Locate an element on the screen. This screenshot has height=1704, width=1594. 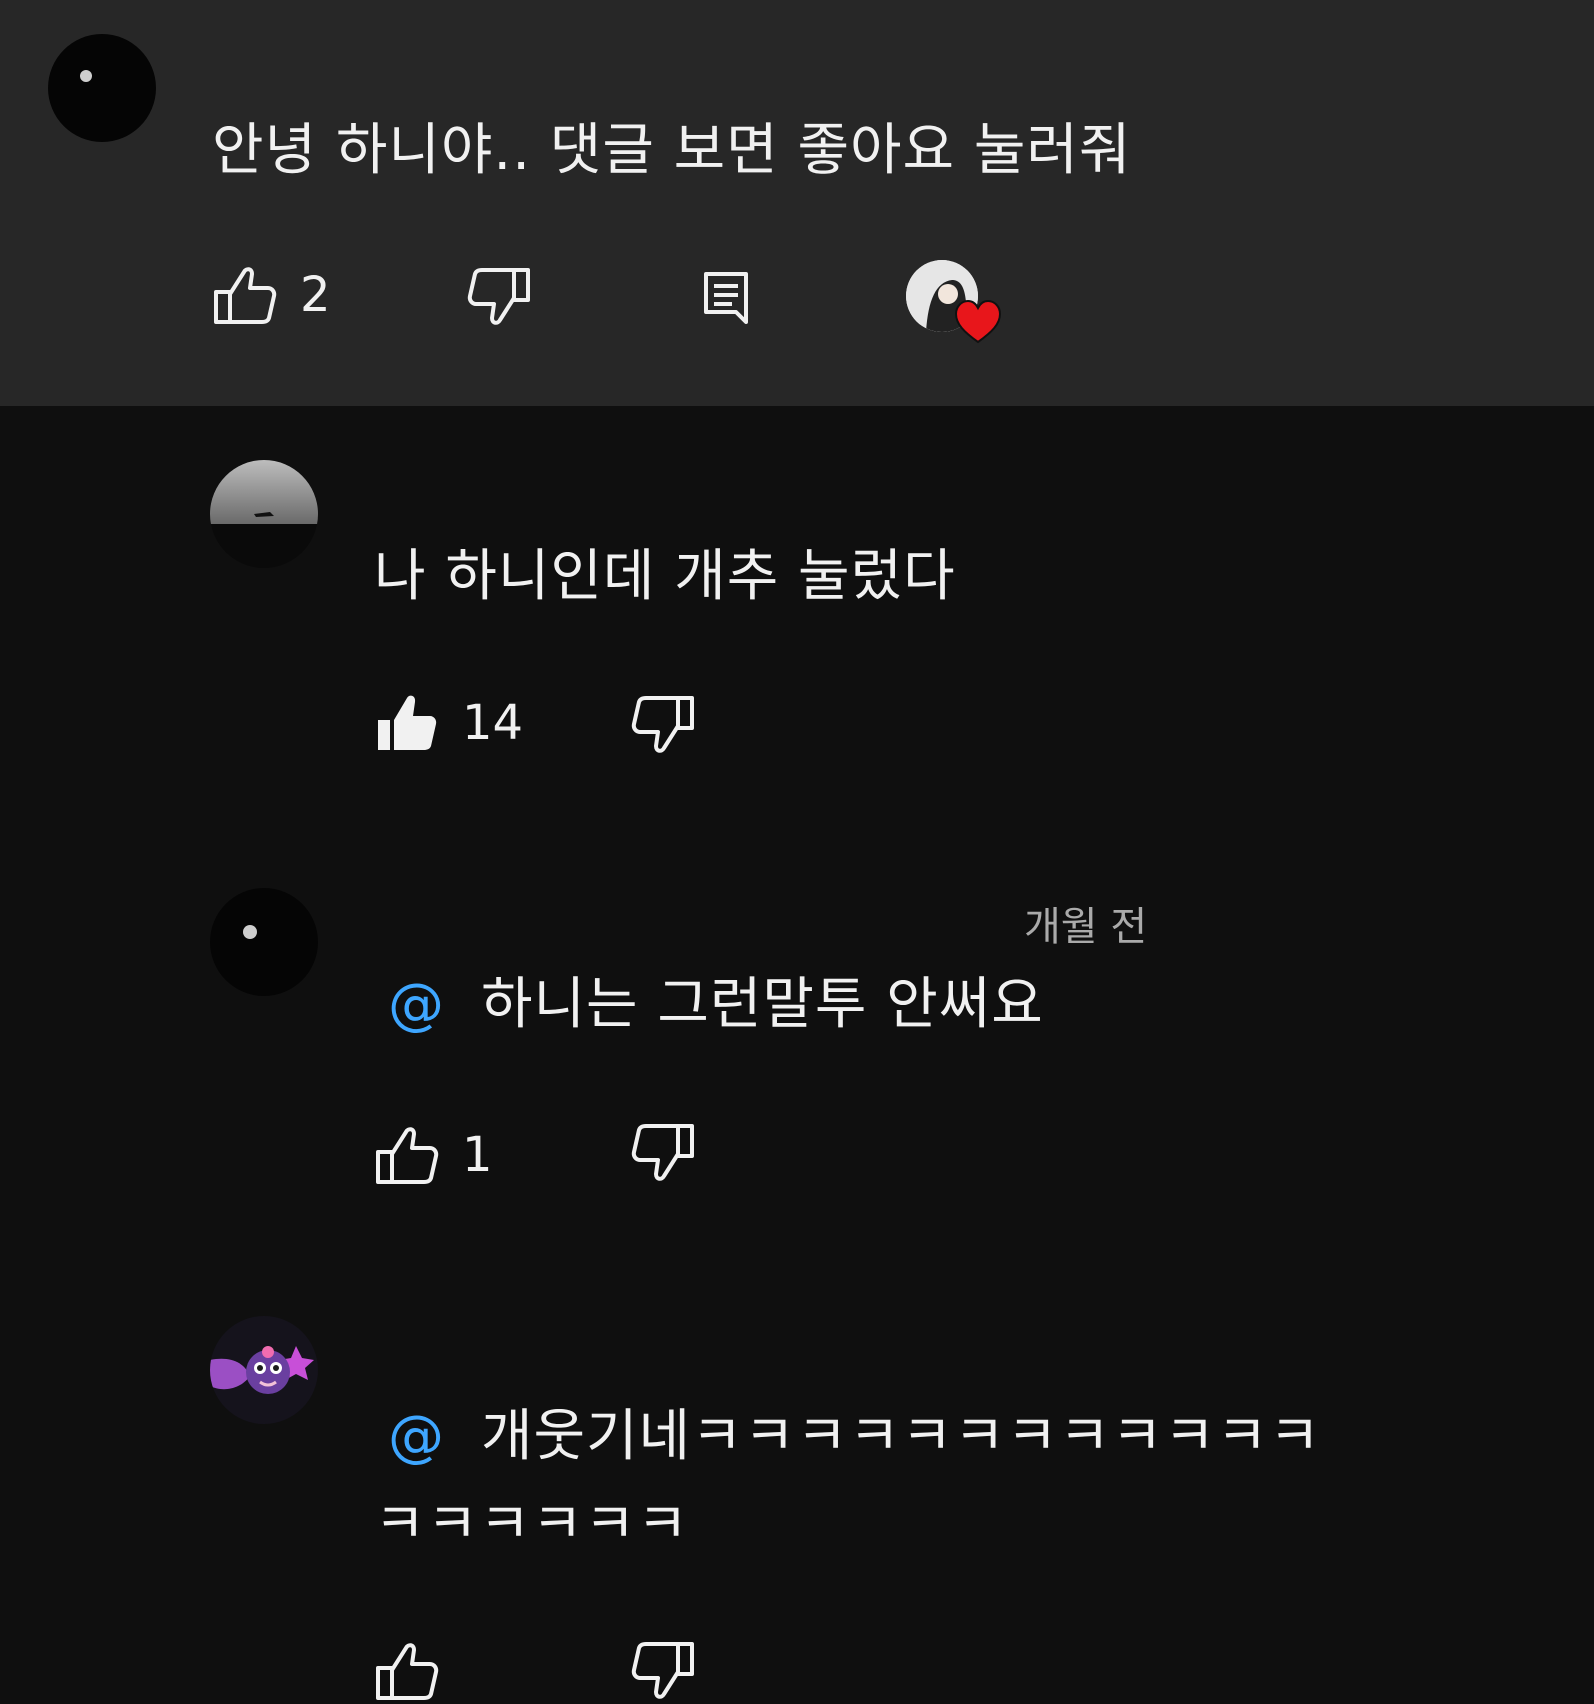
like-count-1: 2 is located at coordinates (315, 295).